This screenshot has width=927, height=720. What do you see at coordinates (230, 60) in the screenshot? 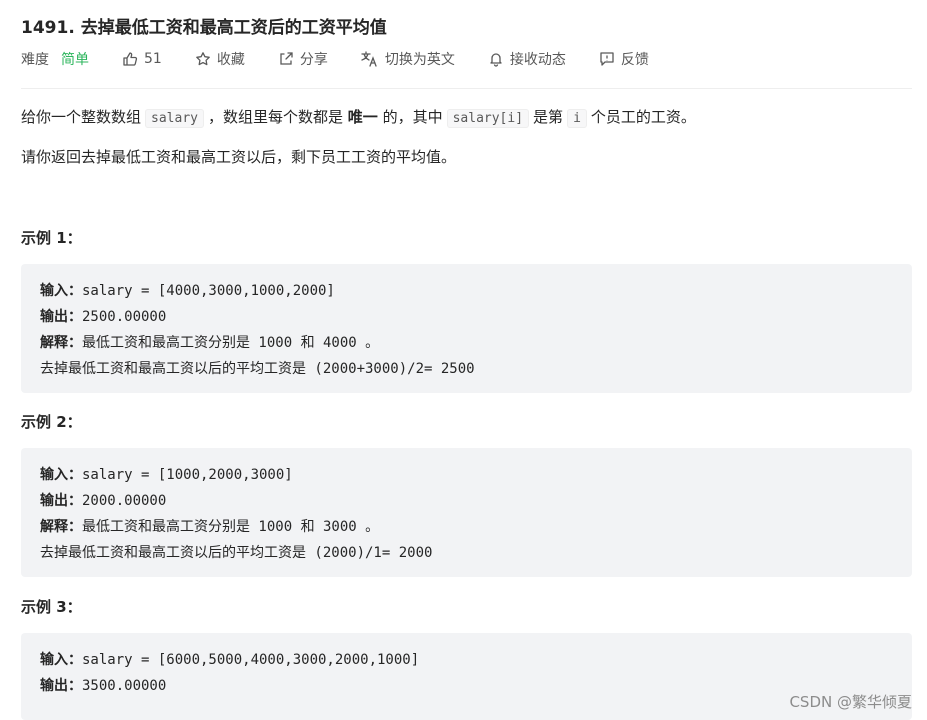
I see `favorite-label: 收藏` at bounding box center [230, 60].